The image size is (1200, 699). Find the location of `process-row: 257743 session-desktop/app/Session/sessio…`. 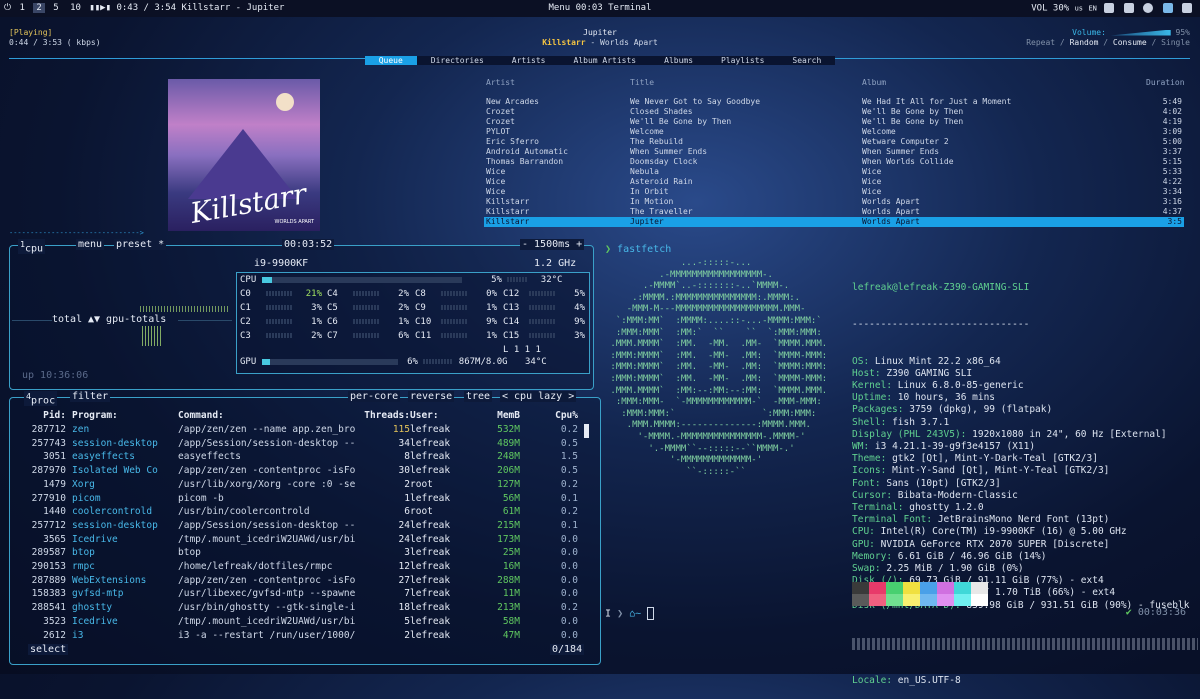

process-row: 257743 session-desktop/app/Session/sessio… is located at coordinates (300, 444).